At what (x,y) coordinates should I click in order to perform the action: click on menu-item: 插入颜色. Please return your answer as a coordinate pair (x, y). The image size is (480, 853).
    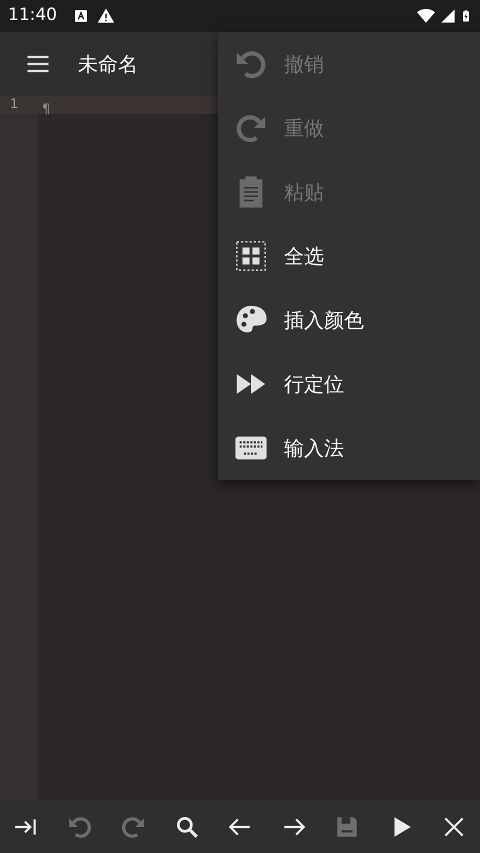
    Looking at the image, I should click on (349, 320).